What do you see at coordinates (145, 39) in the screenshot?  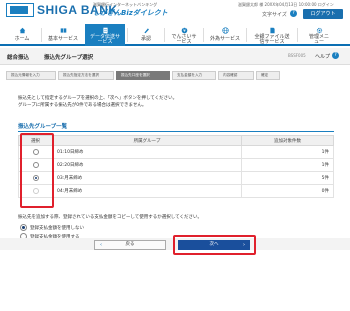 I see `nav-label: 承認` at bounding box center [145, 39].